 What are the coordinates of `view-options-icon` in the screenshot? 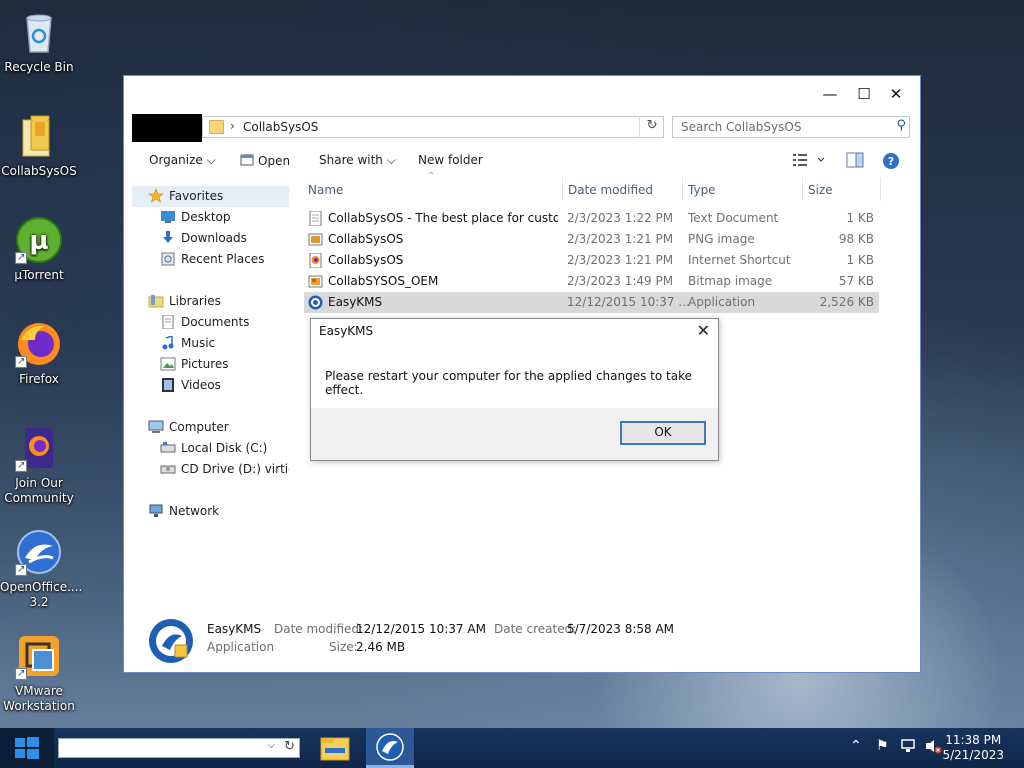 It's located at (810, 161).